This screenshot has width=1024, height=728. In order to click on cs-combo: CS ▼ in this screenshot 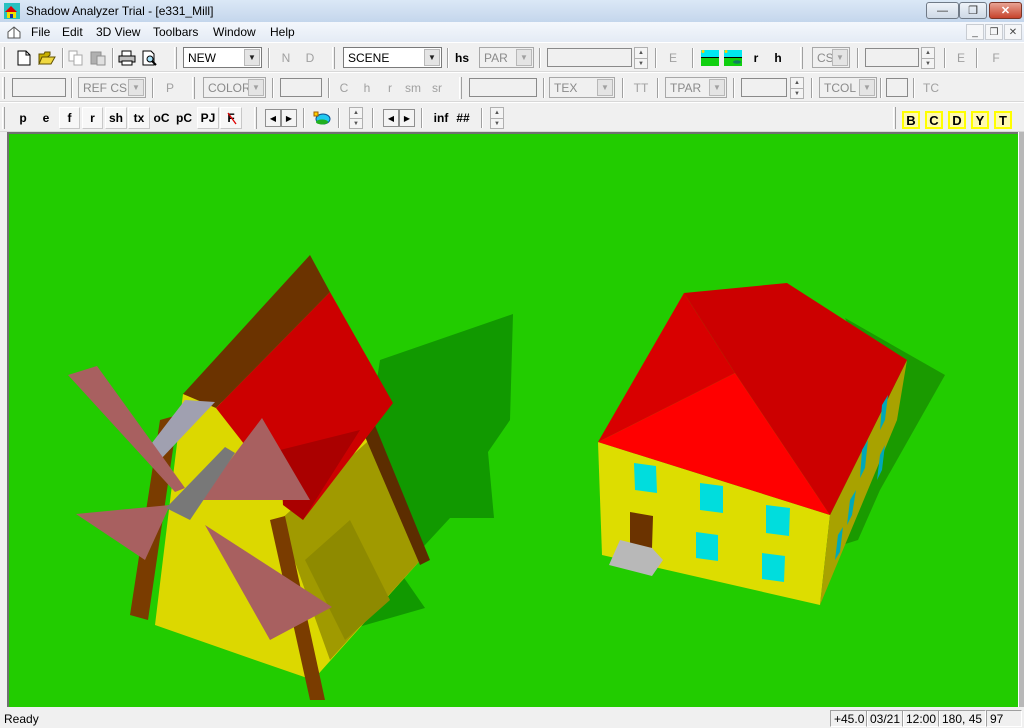, I will do `click(831, 57)`.